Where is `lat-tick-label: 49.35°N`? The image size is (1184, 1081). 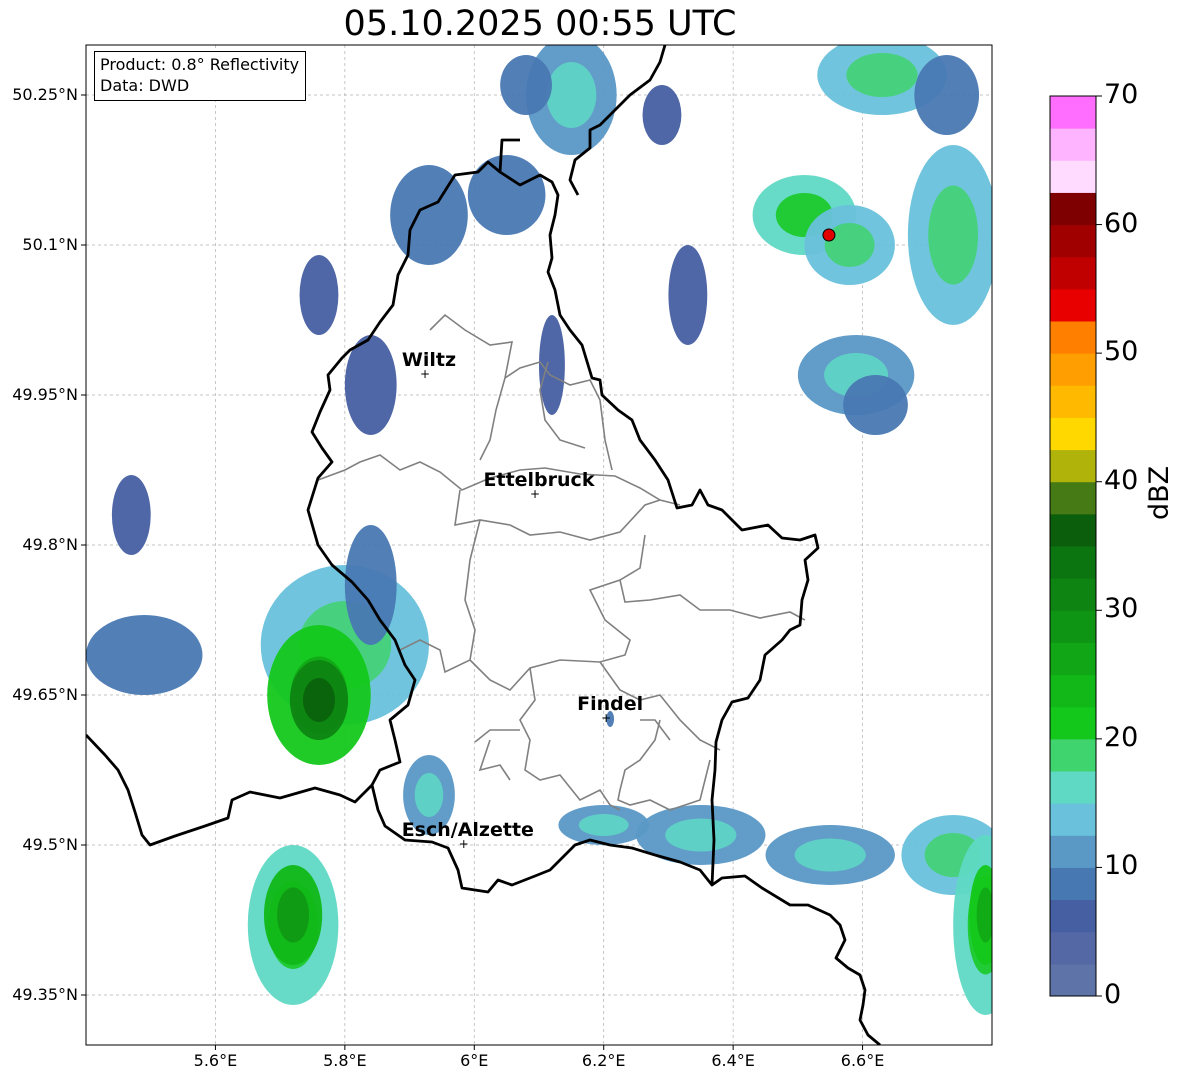 lat-tick-label: 49.35°N is located at coordinates (45, 994).